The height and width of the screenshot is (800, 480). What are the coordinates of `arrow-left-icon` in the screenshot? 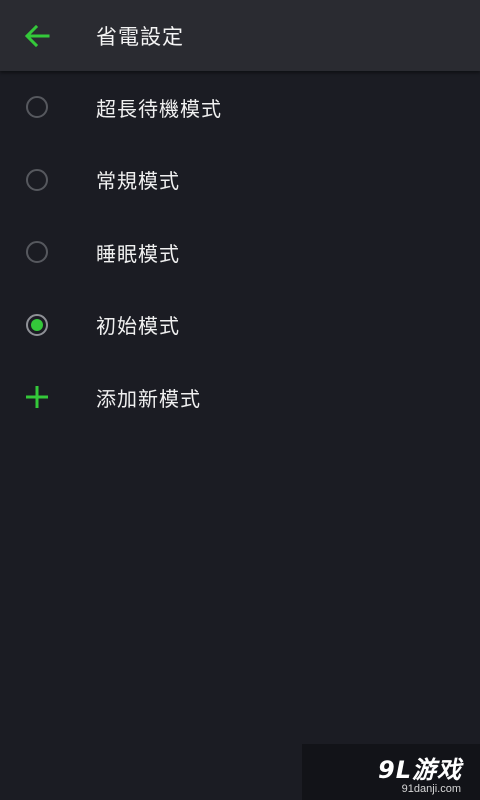 It's located at (37, 35).